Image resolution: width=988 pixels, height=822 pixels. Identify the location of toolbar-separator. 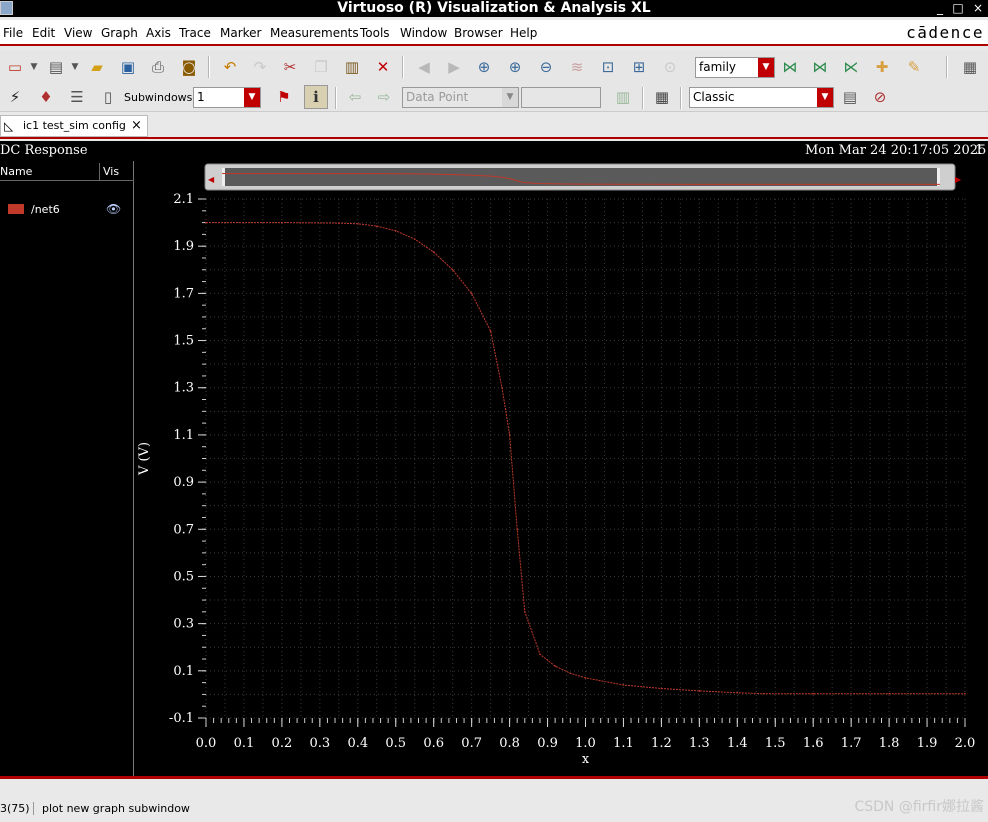
(681, 98).